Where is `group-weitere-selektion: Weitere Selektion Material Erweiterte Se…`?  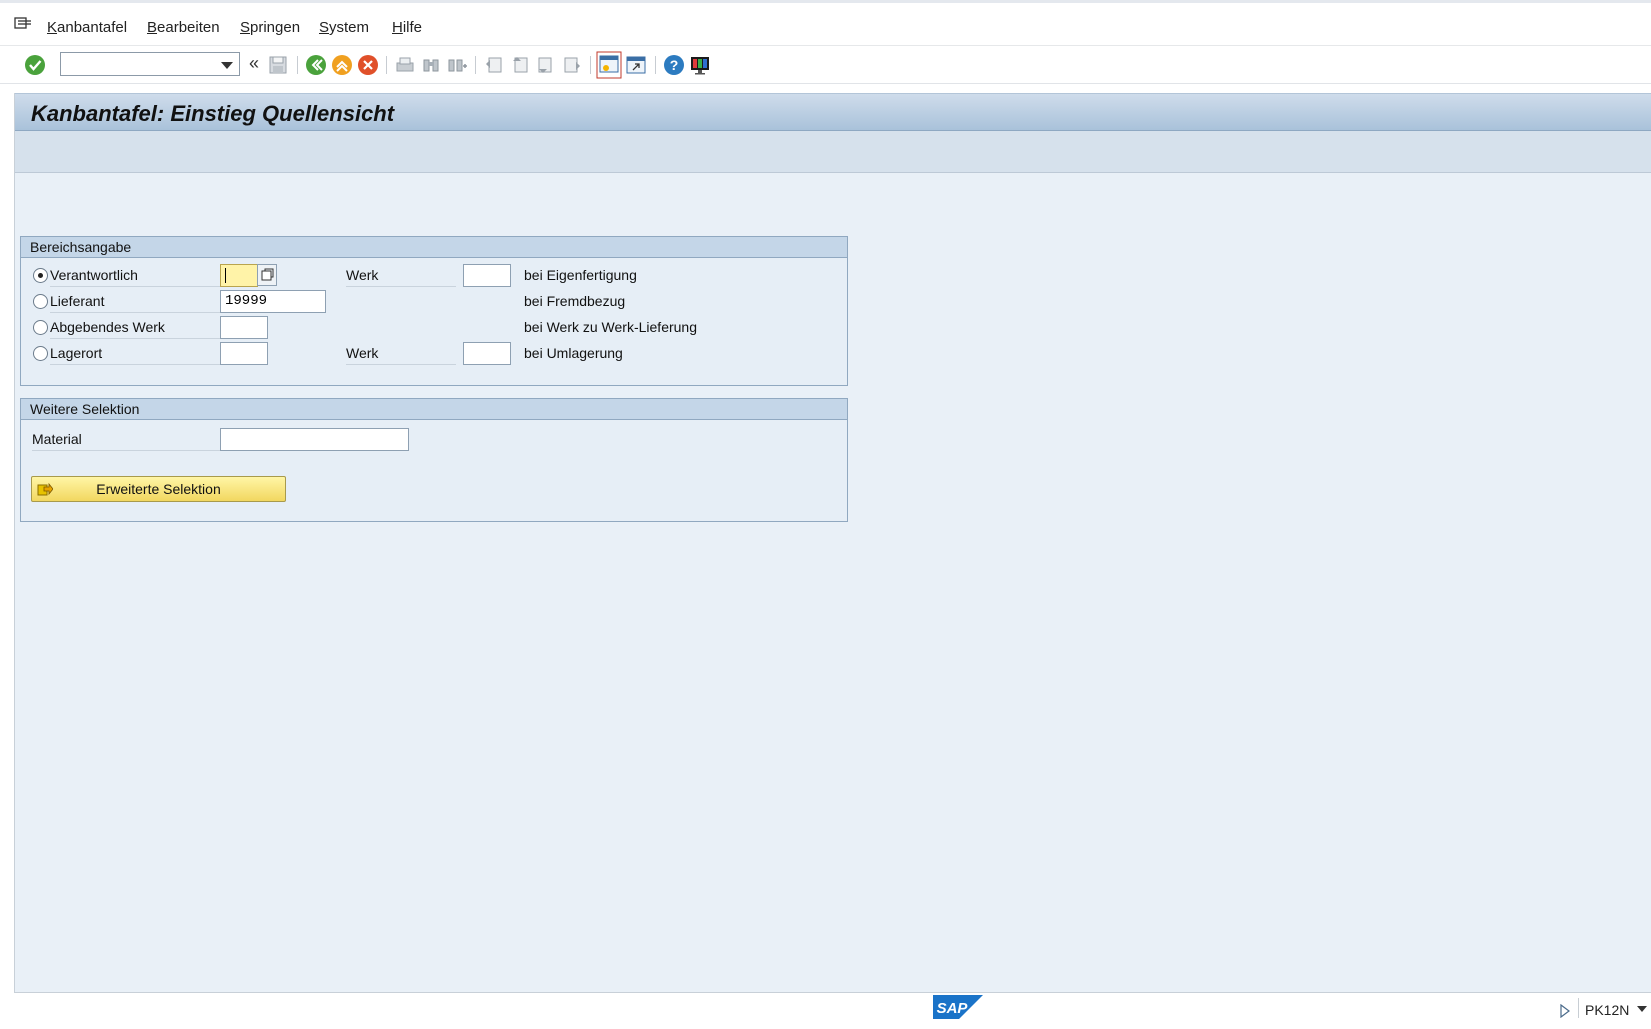
group-weitere-selektion: Weitere Selektion Material Erweiterte Se… is located at coordinates (434, 460).